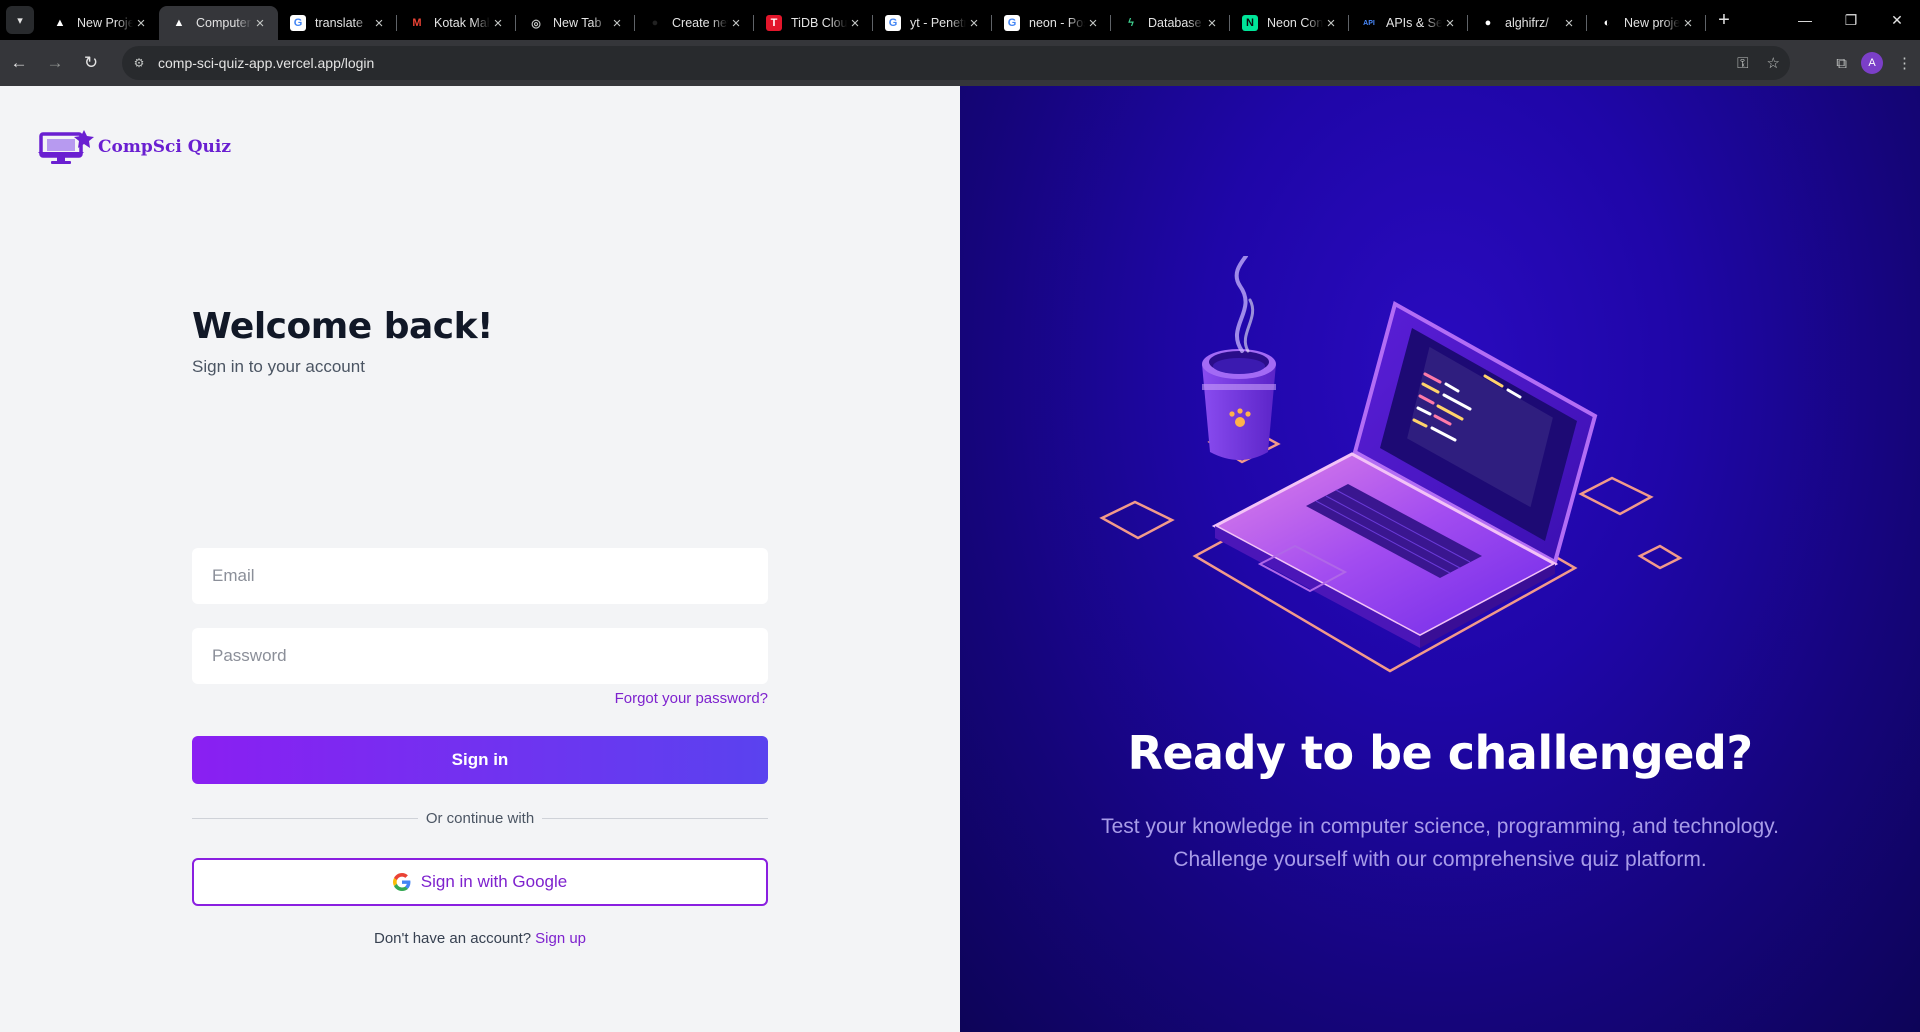  What do you see at coordinates (956, 63) in the screenshot?
I see `address-bar: ⚙ comp-sci-quiz-app.vercel.app/login ⚿ ☆` at bounding box center [956, 63].